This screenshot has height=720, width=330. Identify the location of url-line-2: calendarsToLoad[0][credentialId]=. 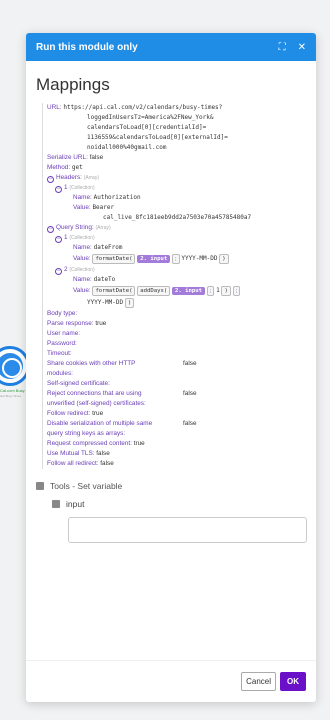
(147, 127).